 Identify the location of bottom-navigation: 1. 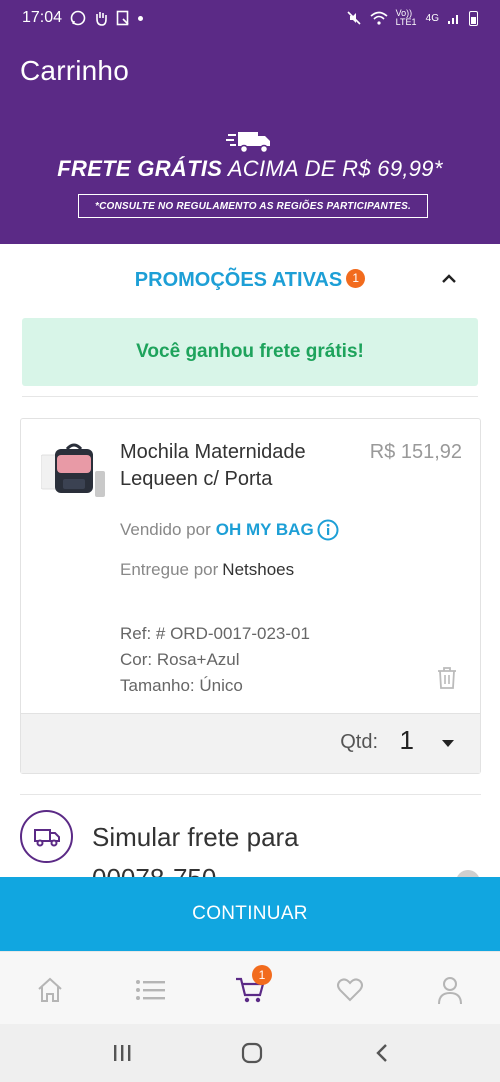
(250, 987).